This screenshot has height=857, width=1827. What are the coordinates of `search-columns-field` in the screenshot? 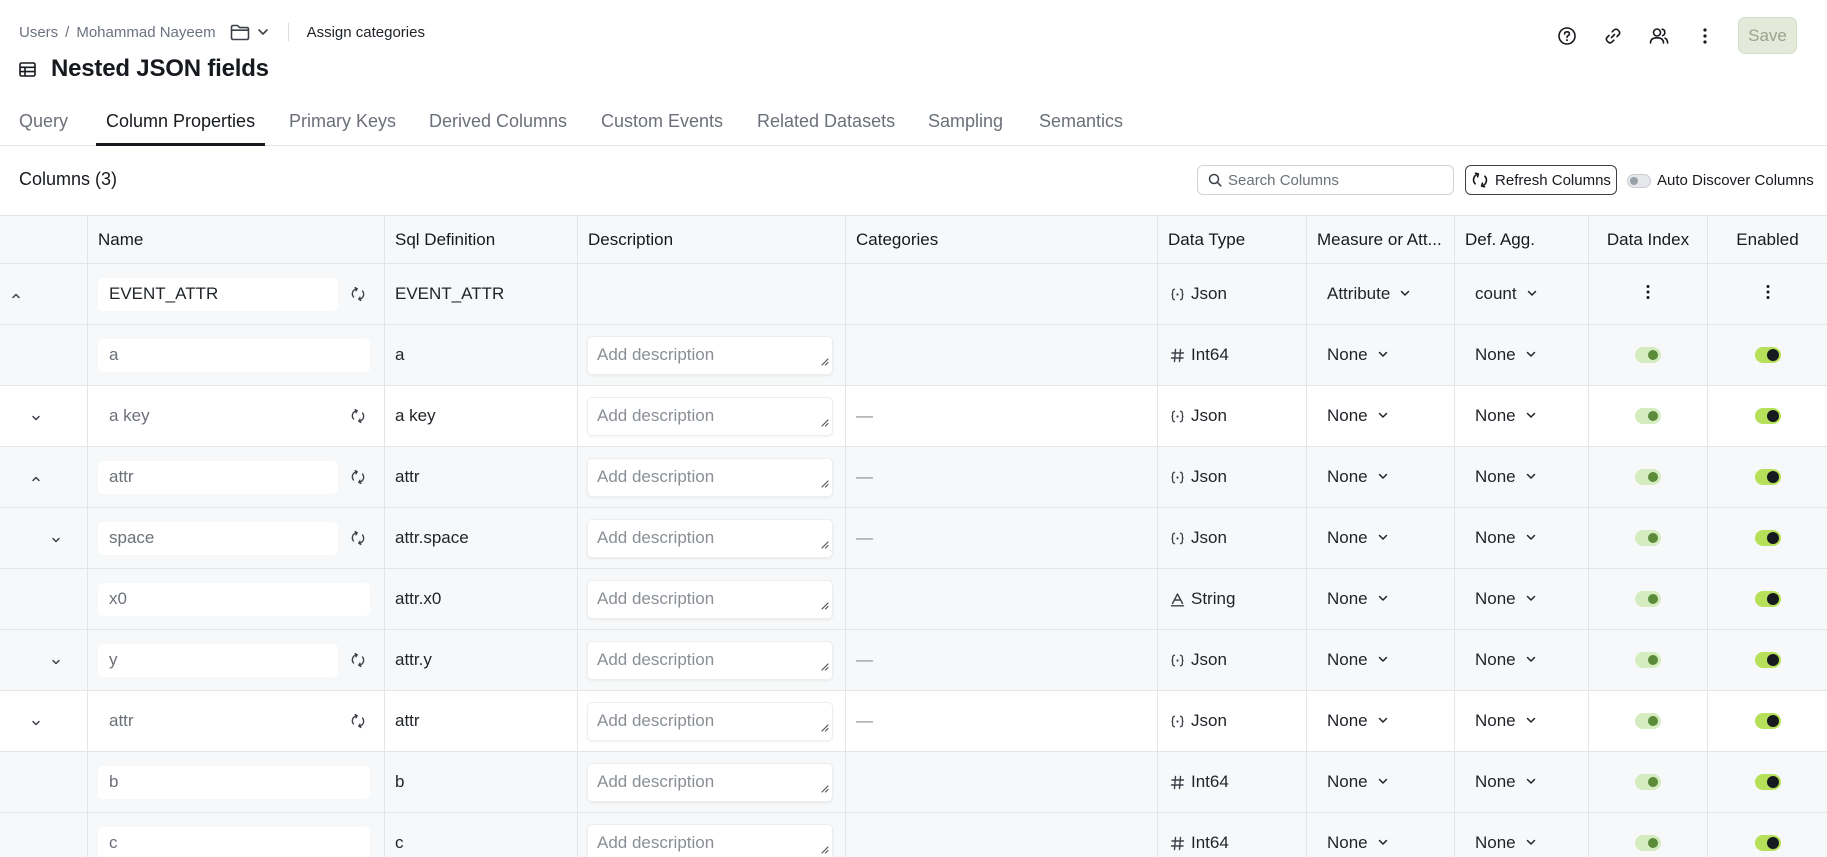 It's located at (1325, 180).